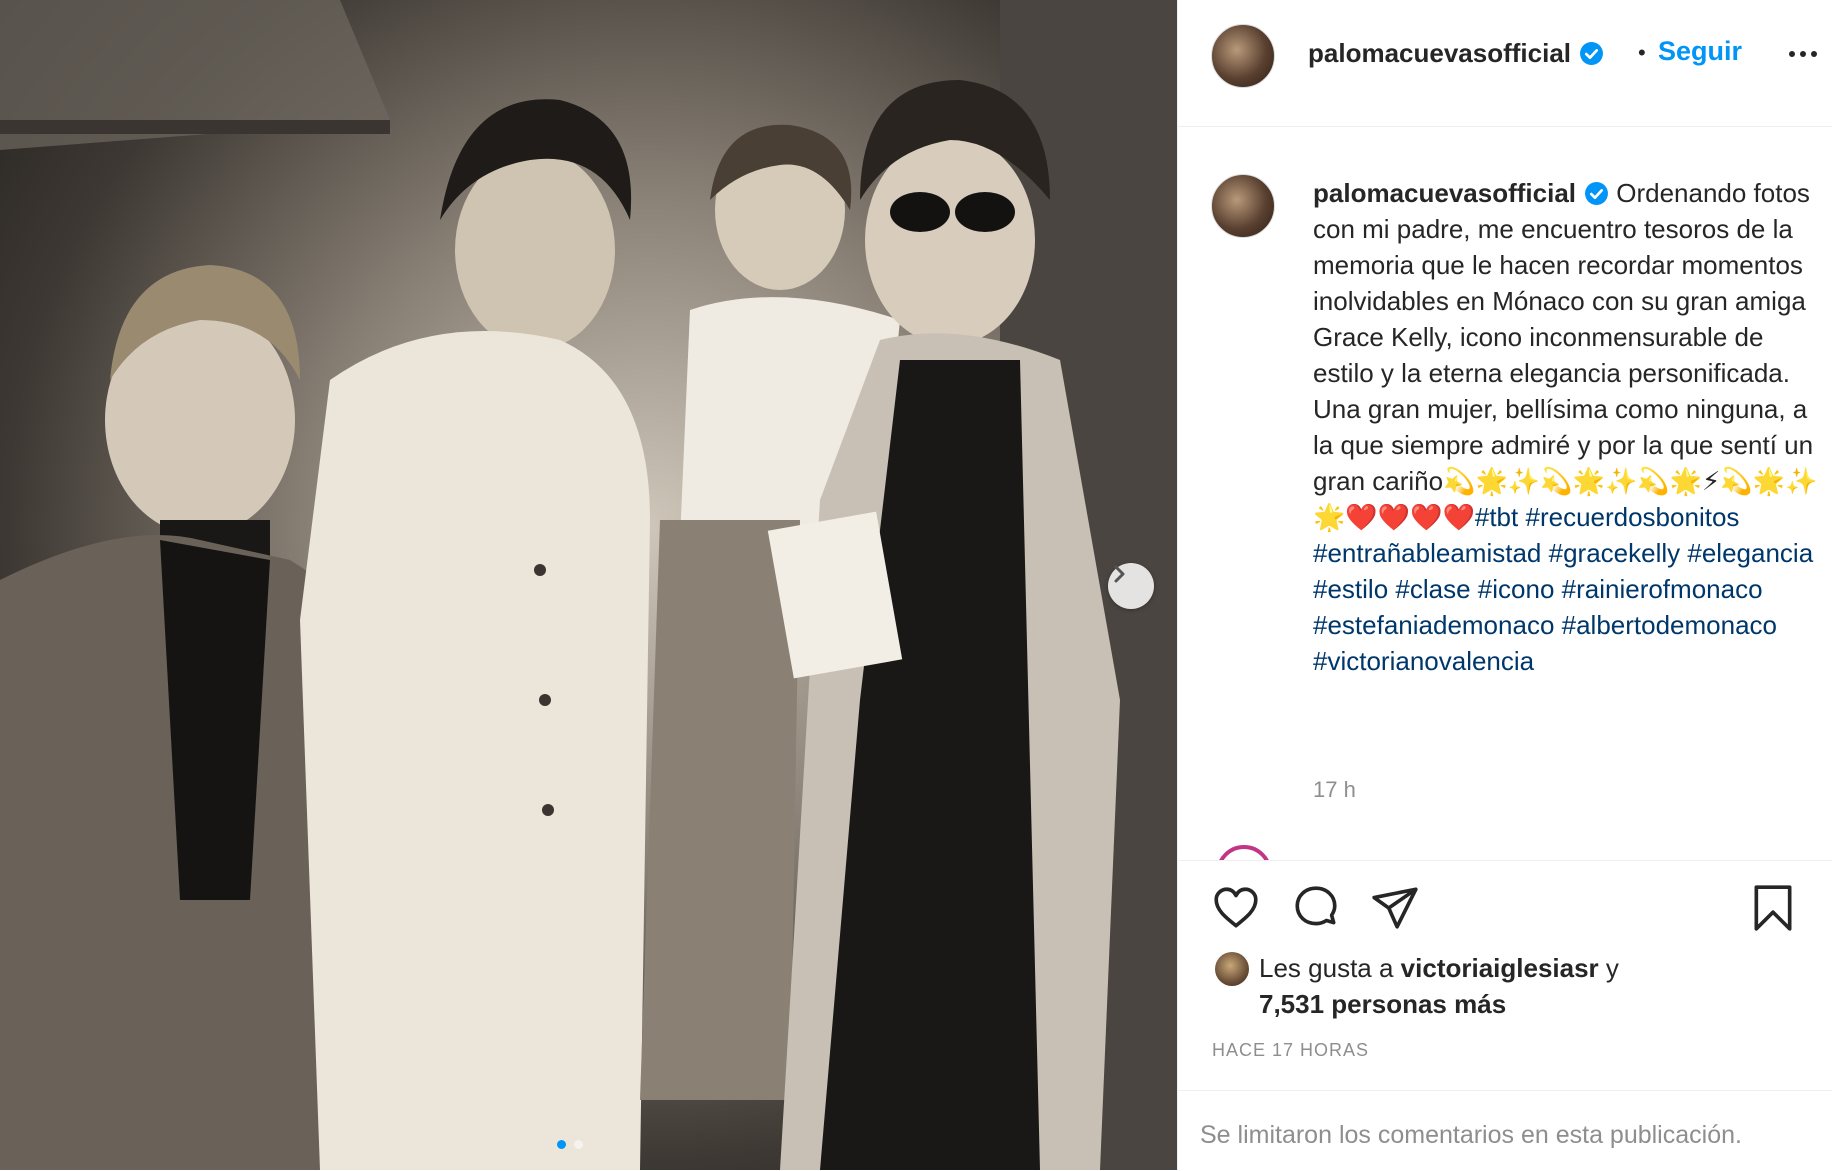 The image size is (1832, 1171). I want to click on hashtag-link: #albertodemonaco, so click(1669, 625).